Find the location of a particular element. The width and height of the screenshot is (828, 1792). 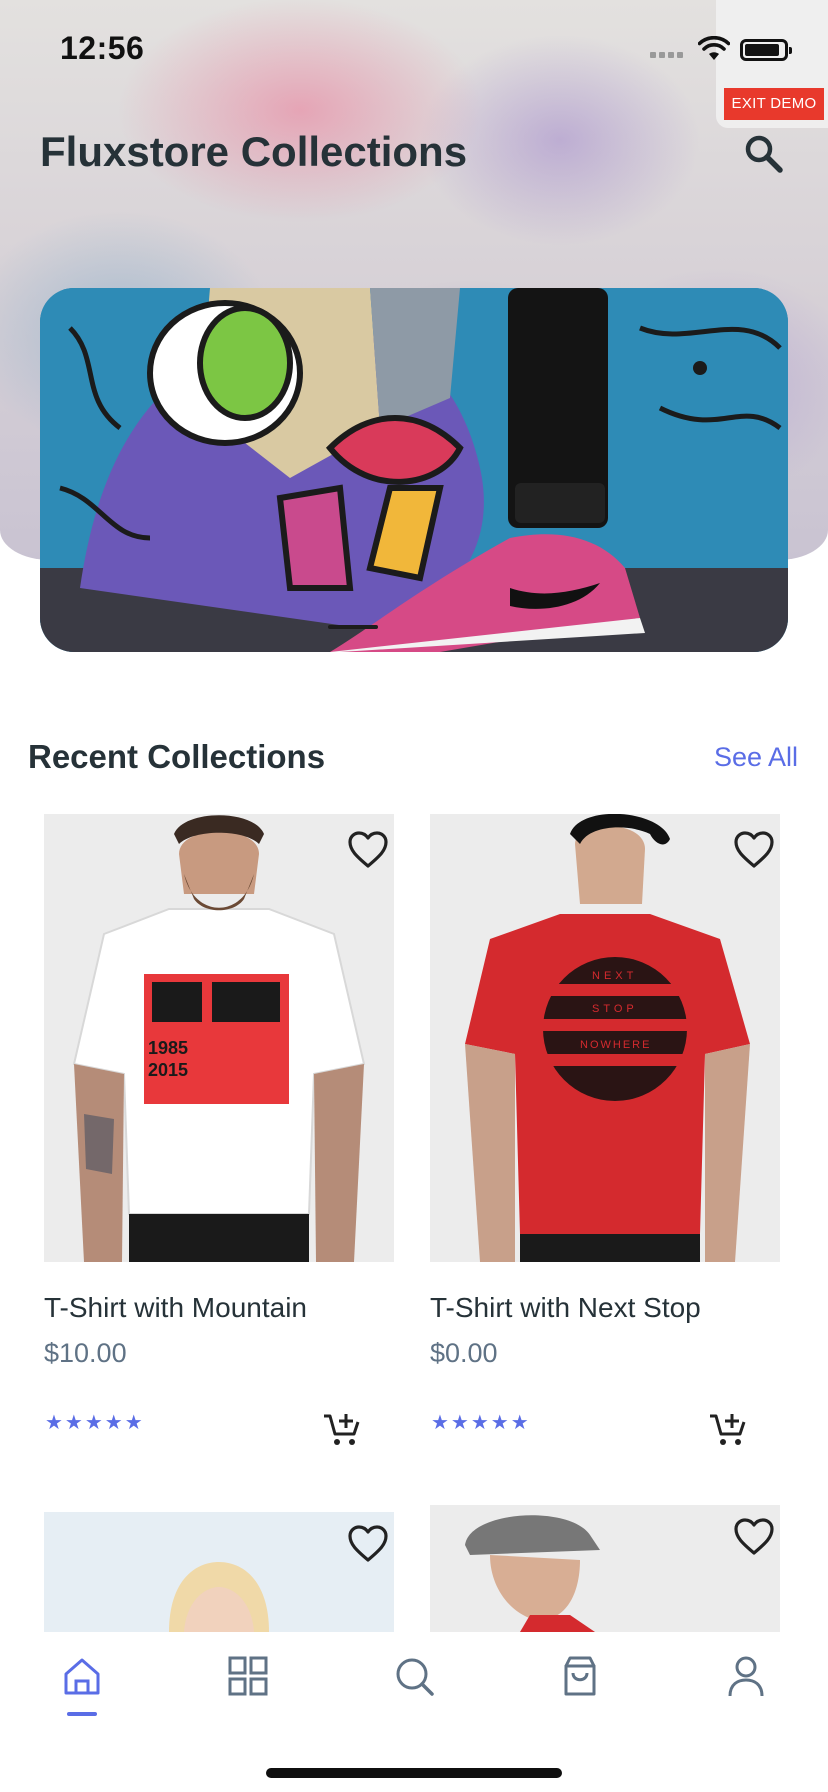

battery-icon is located at coordinates (766, 50).